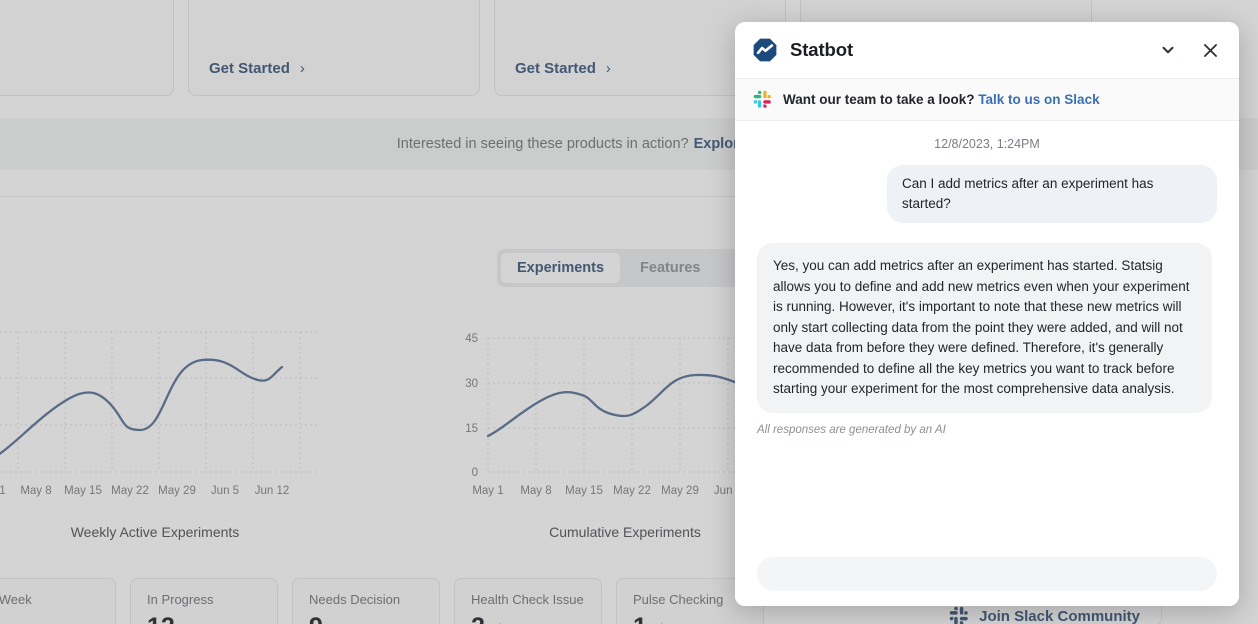 This screenshot has height=624, width=1258. What do you see at coordinates (987, 50) in the screenshot?
I see `statbot-header: Statbot` at bounding box center [987, 50].